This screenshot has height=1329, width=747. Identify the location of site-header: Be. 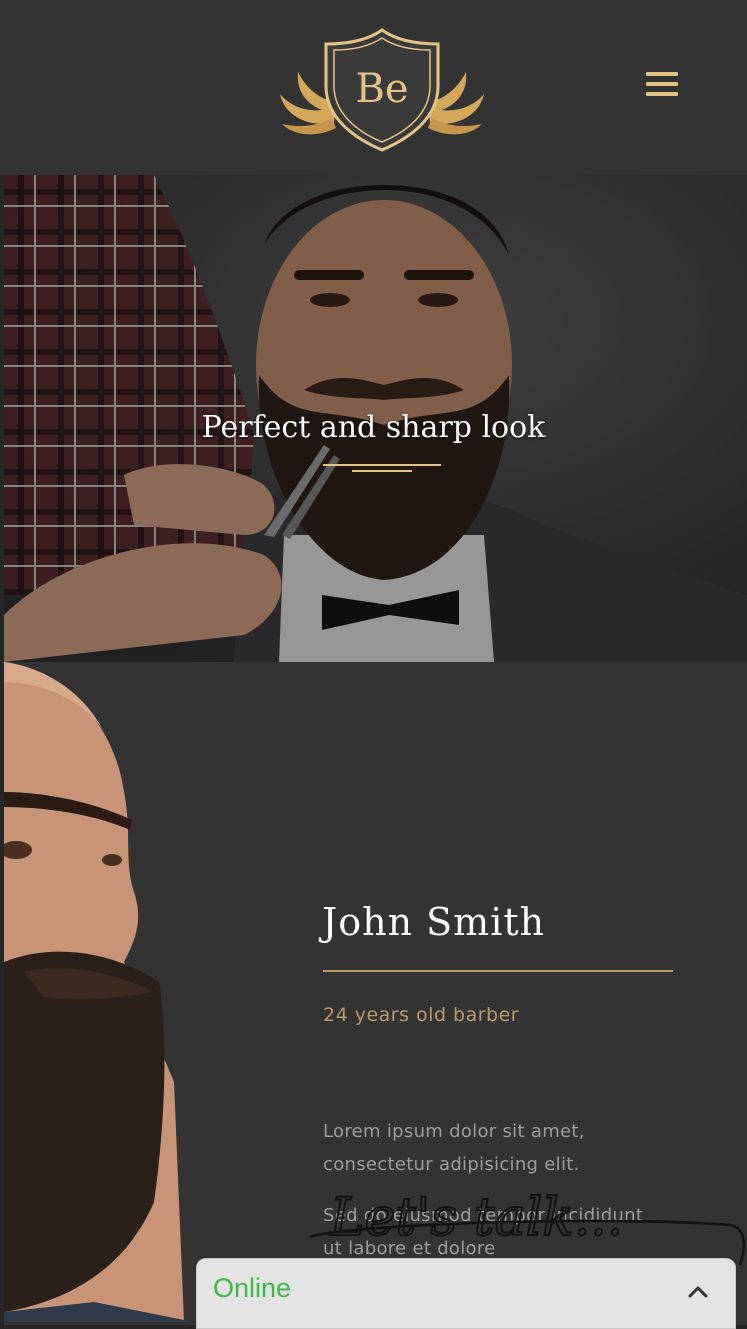
(373, 87).